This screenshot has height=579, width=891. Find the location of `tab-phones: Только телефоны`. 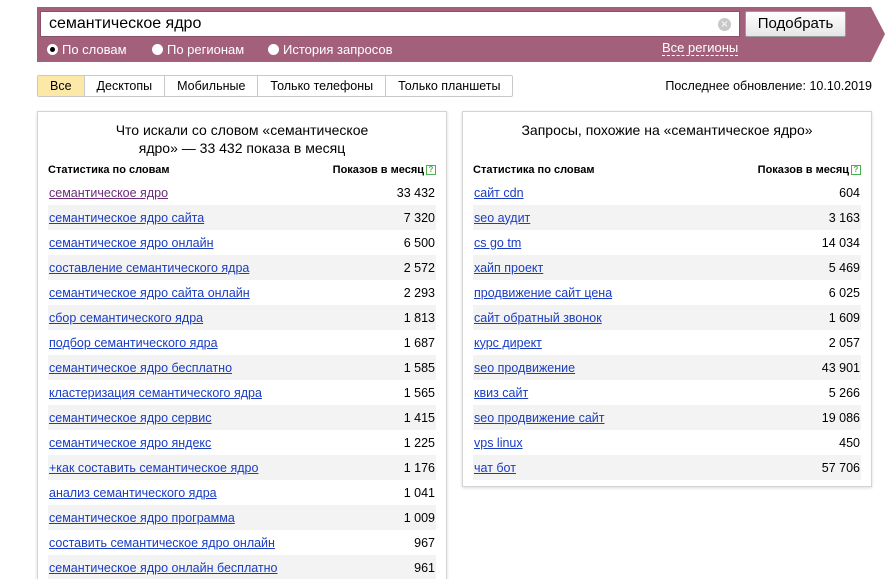

tab-phones: Только телефоны is located at coordinates (322, 86).